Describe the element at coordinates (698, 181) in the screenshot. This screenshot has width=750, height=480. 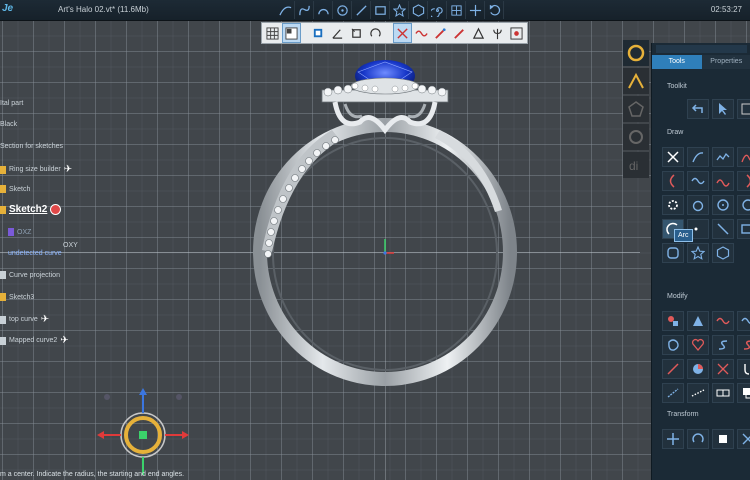
I see `wave-icon` at that location.